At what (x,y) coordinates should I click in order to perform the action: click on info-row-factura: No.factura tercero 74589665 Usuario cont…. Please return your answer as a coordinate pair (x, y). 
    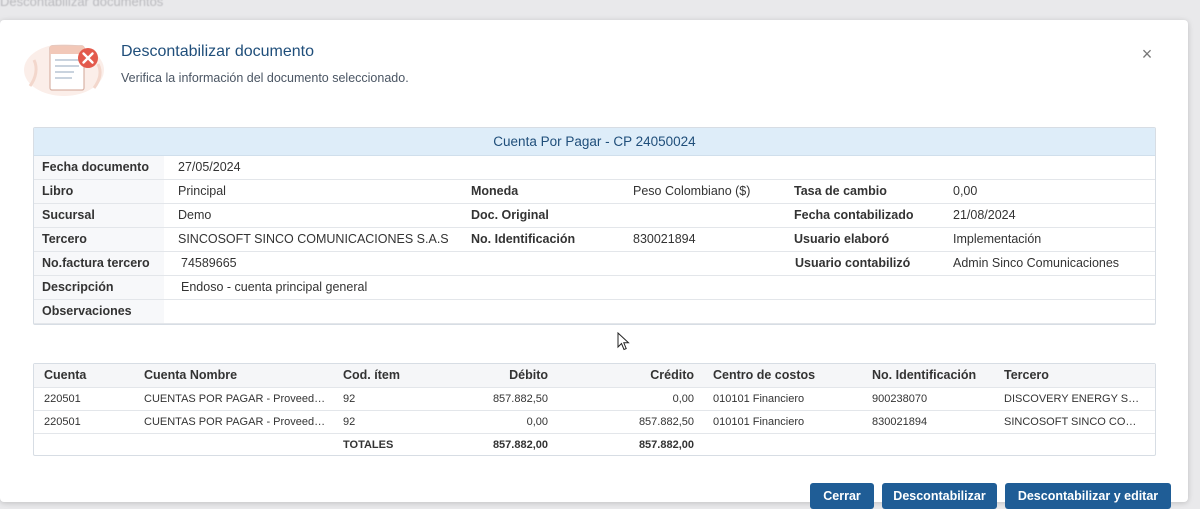
    Looking at the image, I should click on (594, 264).